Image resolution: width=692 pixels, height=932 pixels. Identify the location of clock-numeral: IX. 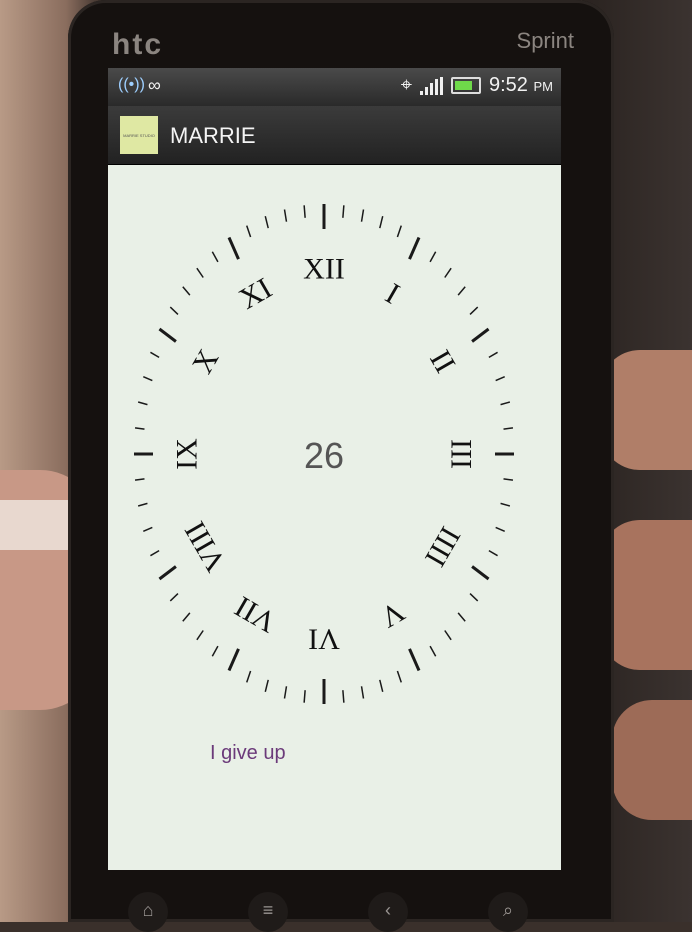
(187, 454).